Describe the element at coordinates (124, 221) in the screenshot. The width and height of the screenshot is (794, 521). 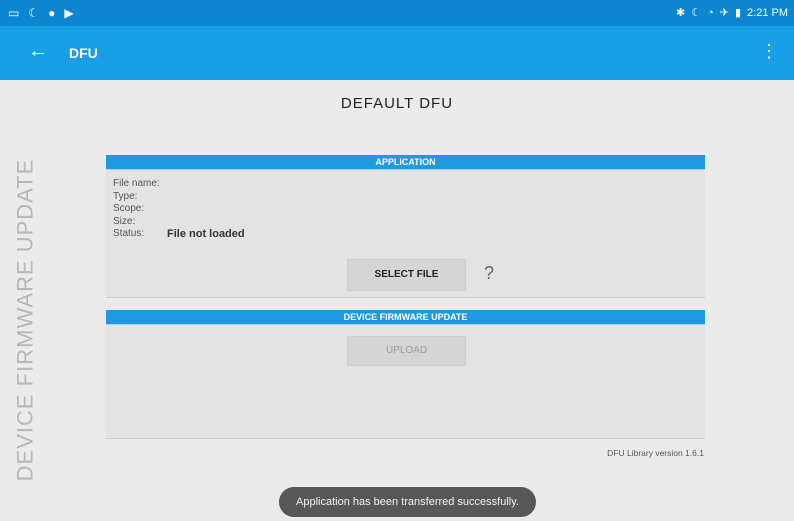
I see `size-label: Size:` at that location.